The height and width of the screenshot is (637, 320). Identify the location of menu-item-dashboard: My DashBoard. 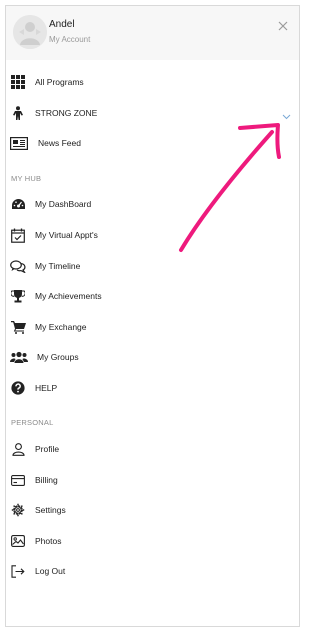
(152, 204).